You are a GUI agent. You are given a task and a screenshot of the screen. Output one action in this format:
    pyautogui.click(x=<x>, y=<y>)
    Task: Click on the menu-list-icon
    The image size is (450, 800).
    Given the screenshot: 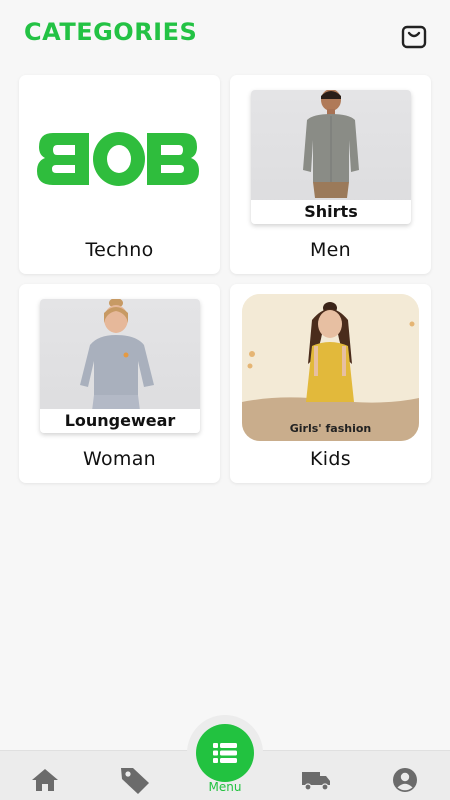 What is the action you would take?
    pyautogui.click(x=225, y=753)
    